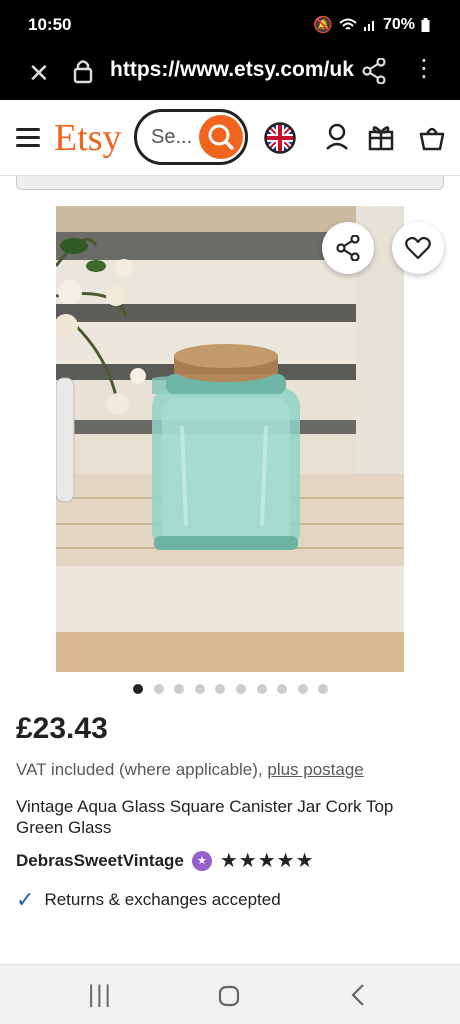  I want to click on favorite-button, so click(418, 248).